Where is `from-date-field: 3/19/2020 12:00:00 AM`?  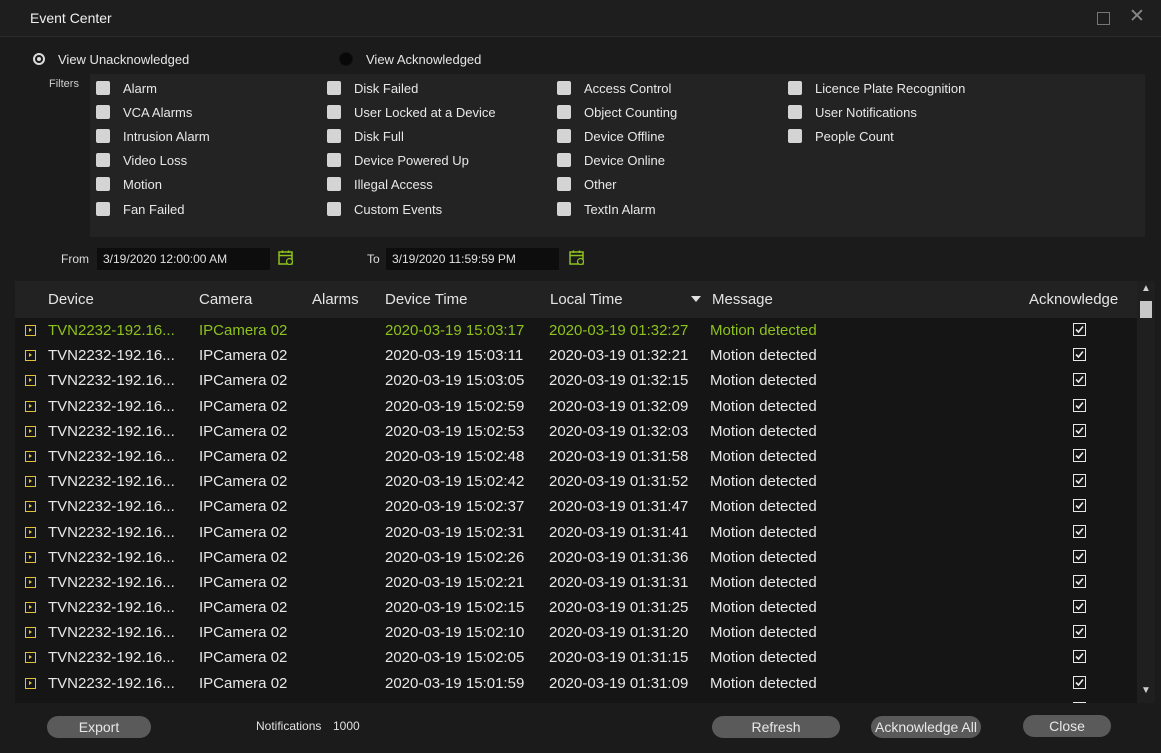 from-date-field: 3/19/2020 12:00:00 AM is located at coordinates (183, 259).